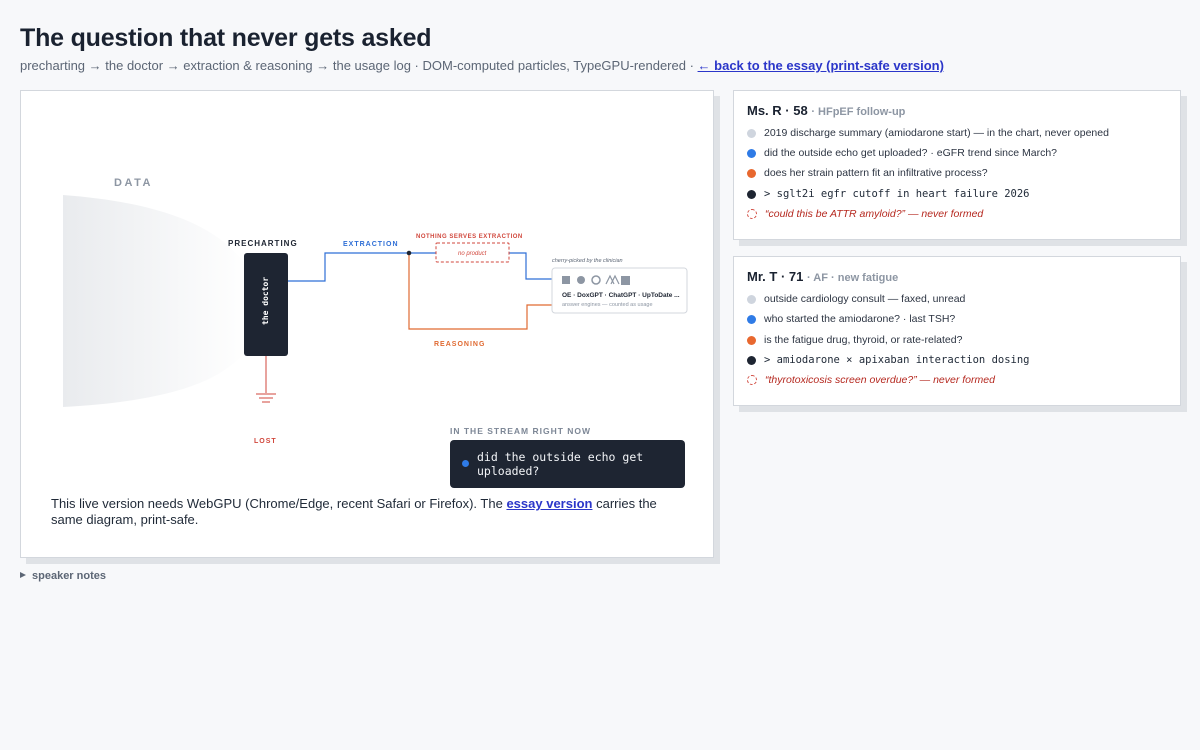 The image size is (1200, 750). What do you see at coordinates (23, 575) in the screenshot?
I see `disclosure-triangle-icon` at bounding box center [23, 575].